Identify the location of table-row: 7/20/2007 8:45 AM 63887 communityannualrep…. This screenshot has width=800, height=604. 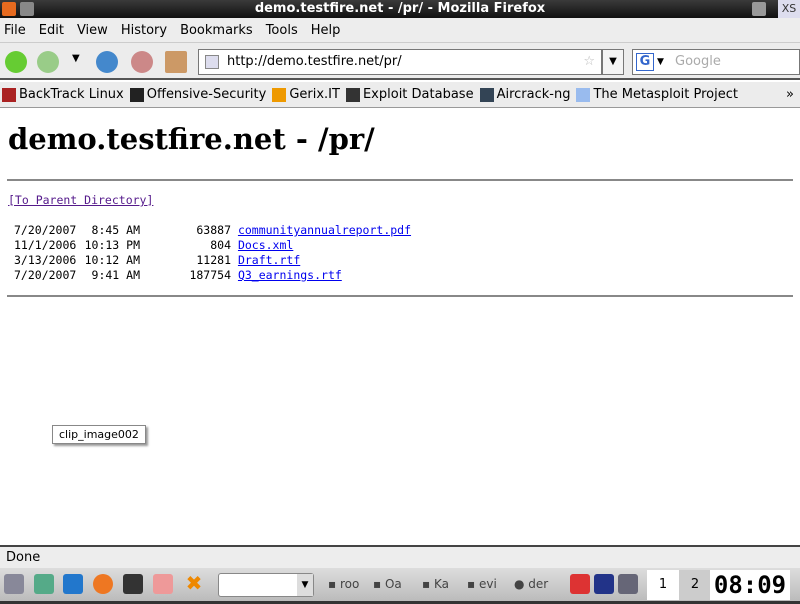
(212, 230).